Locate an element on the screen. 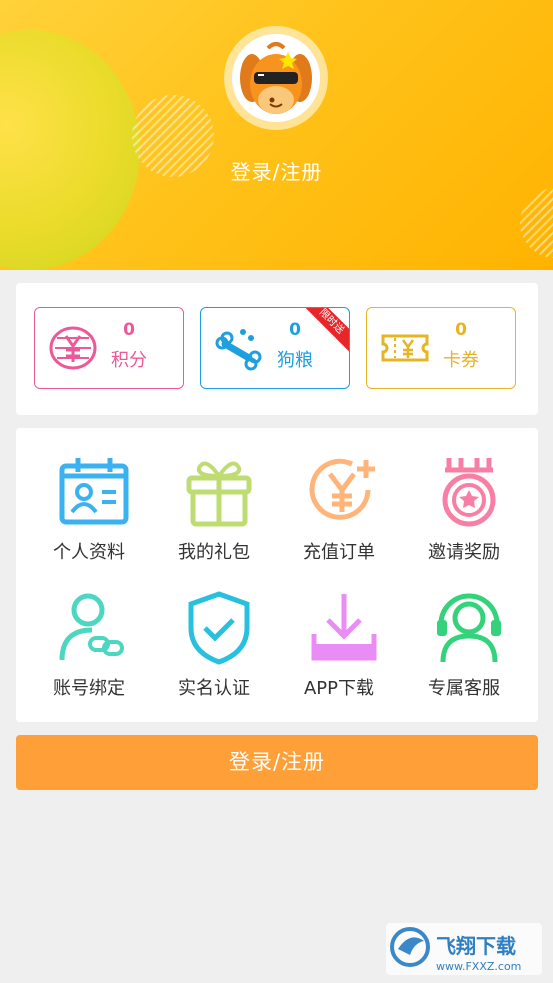 The image size is (553, 983). avatar is located at coordinates (276, 78).